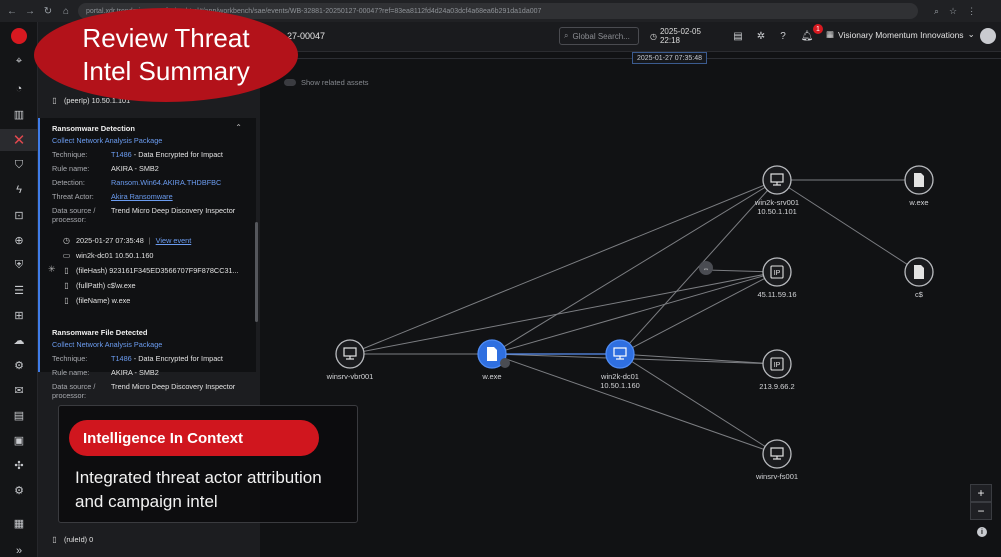 This screenshot has height=557, width=1001. Describe the element at coordinates (70, 154) in the screenshot. I see `technique-label: Technique:` at that location.